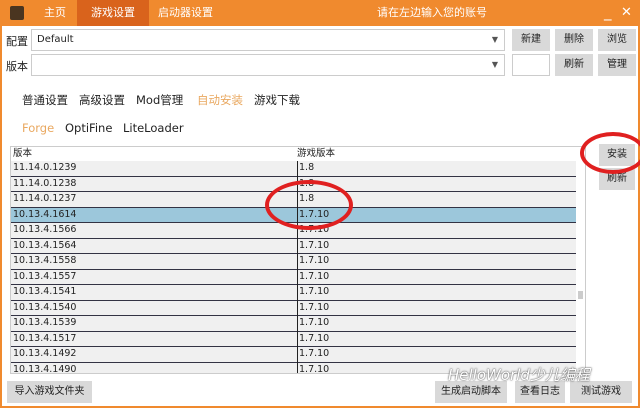 This screenshot has width=640, height=408. Describe the element at coordinates (574, 40) in the screenshot. I see `delete-config-button: 删除` at that location.